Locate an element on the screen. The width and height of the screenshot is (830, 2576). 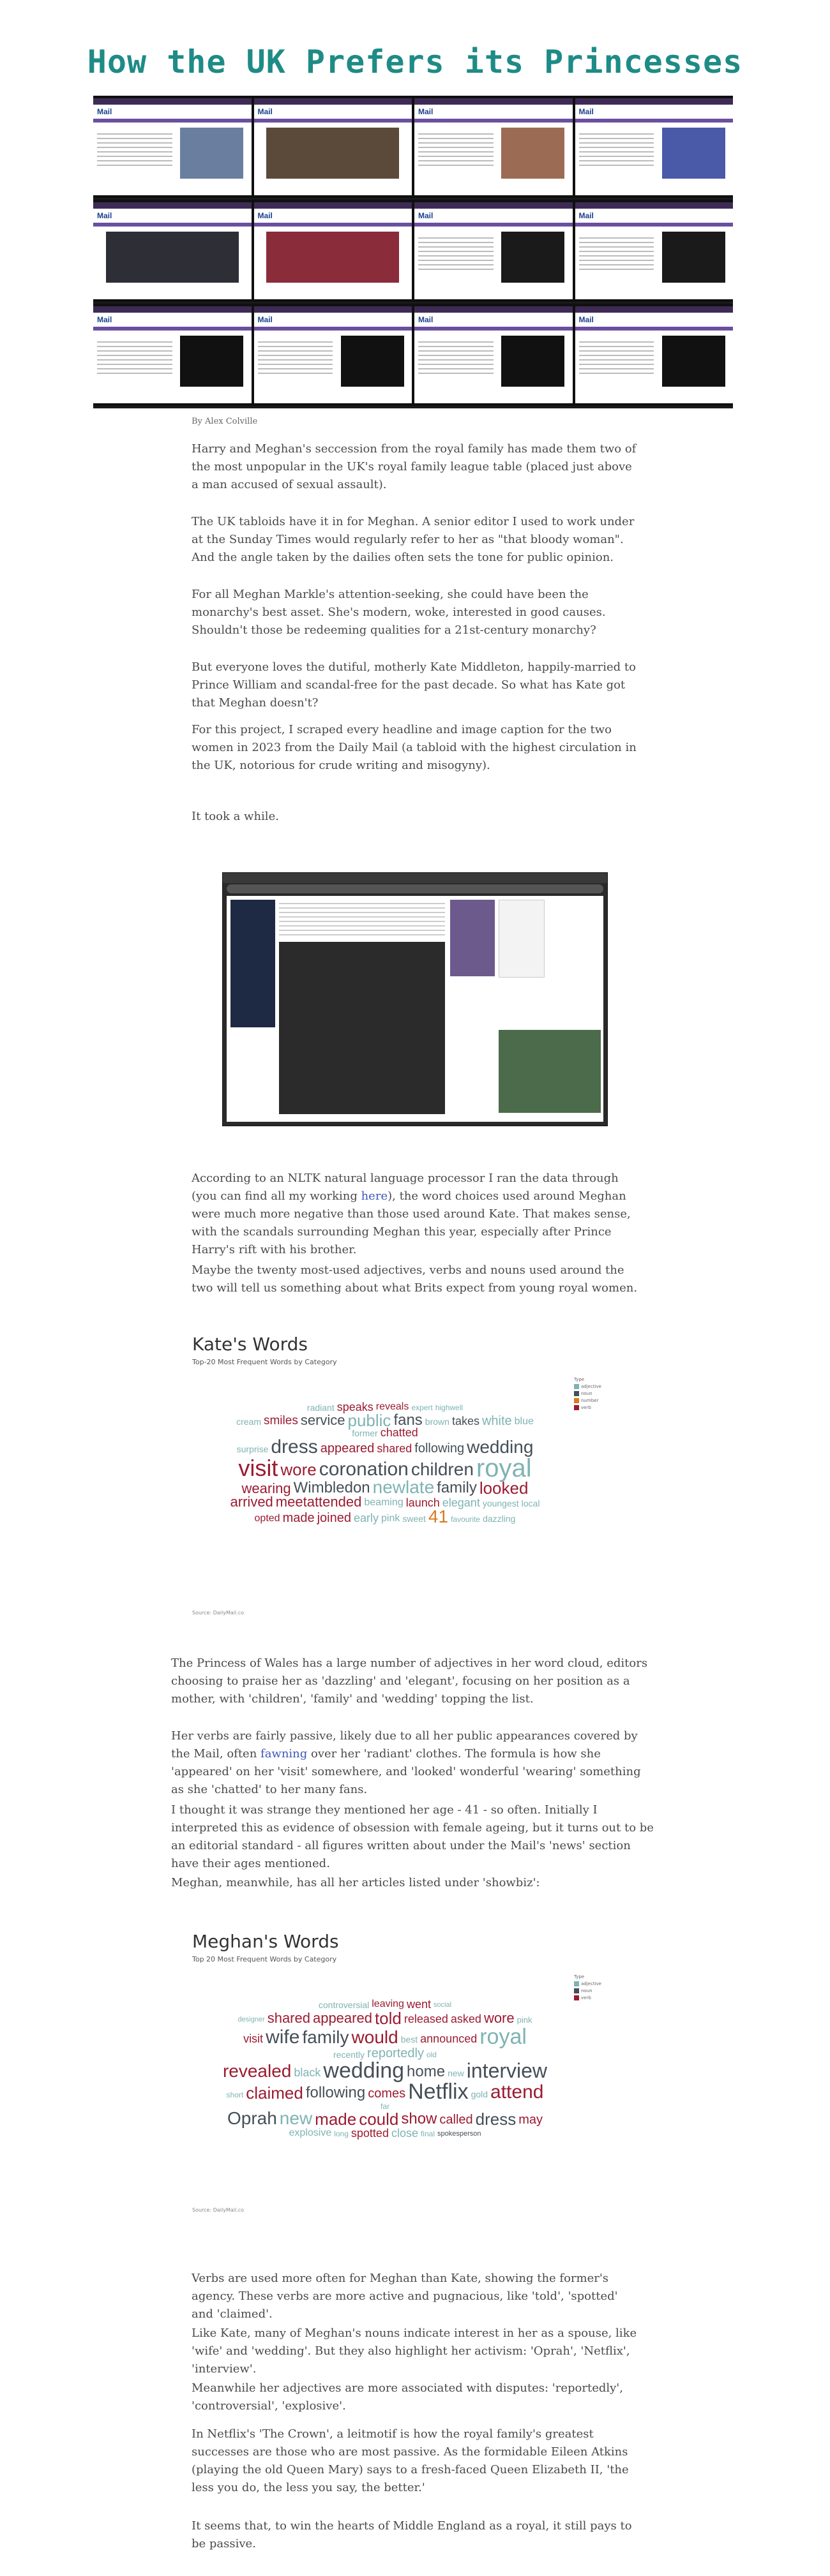
meghan-word-pink: pink is located at coordinates (524, 2019).